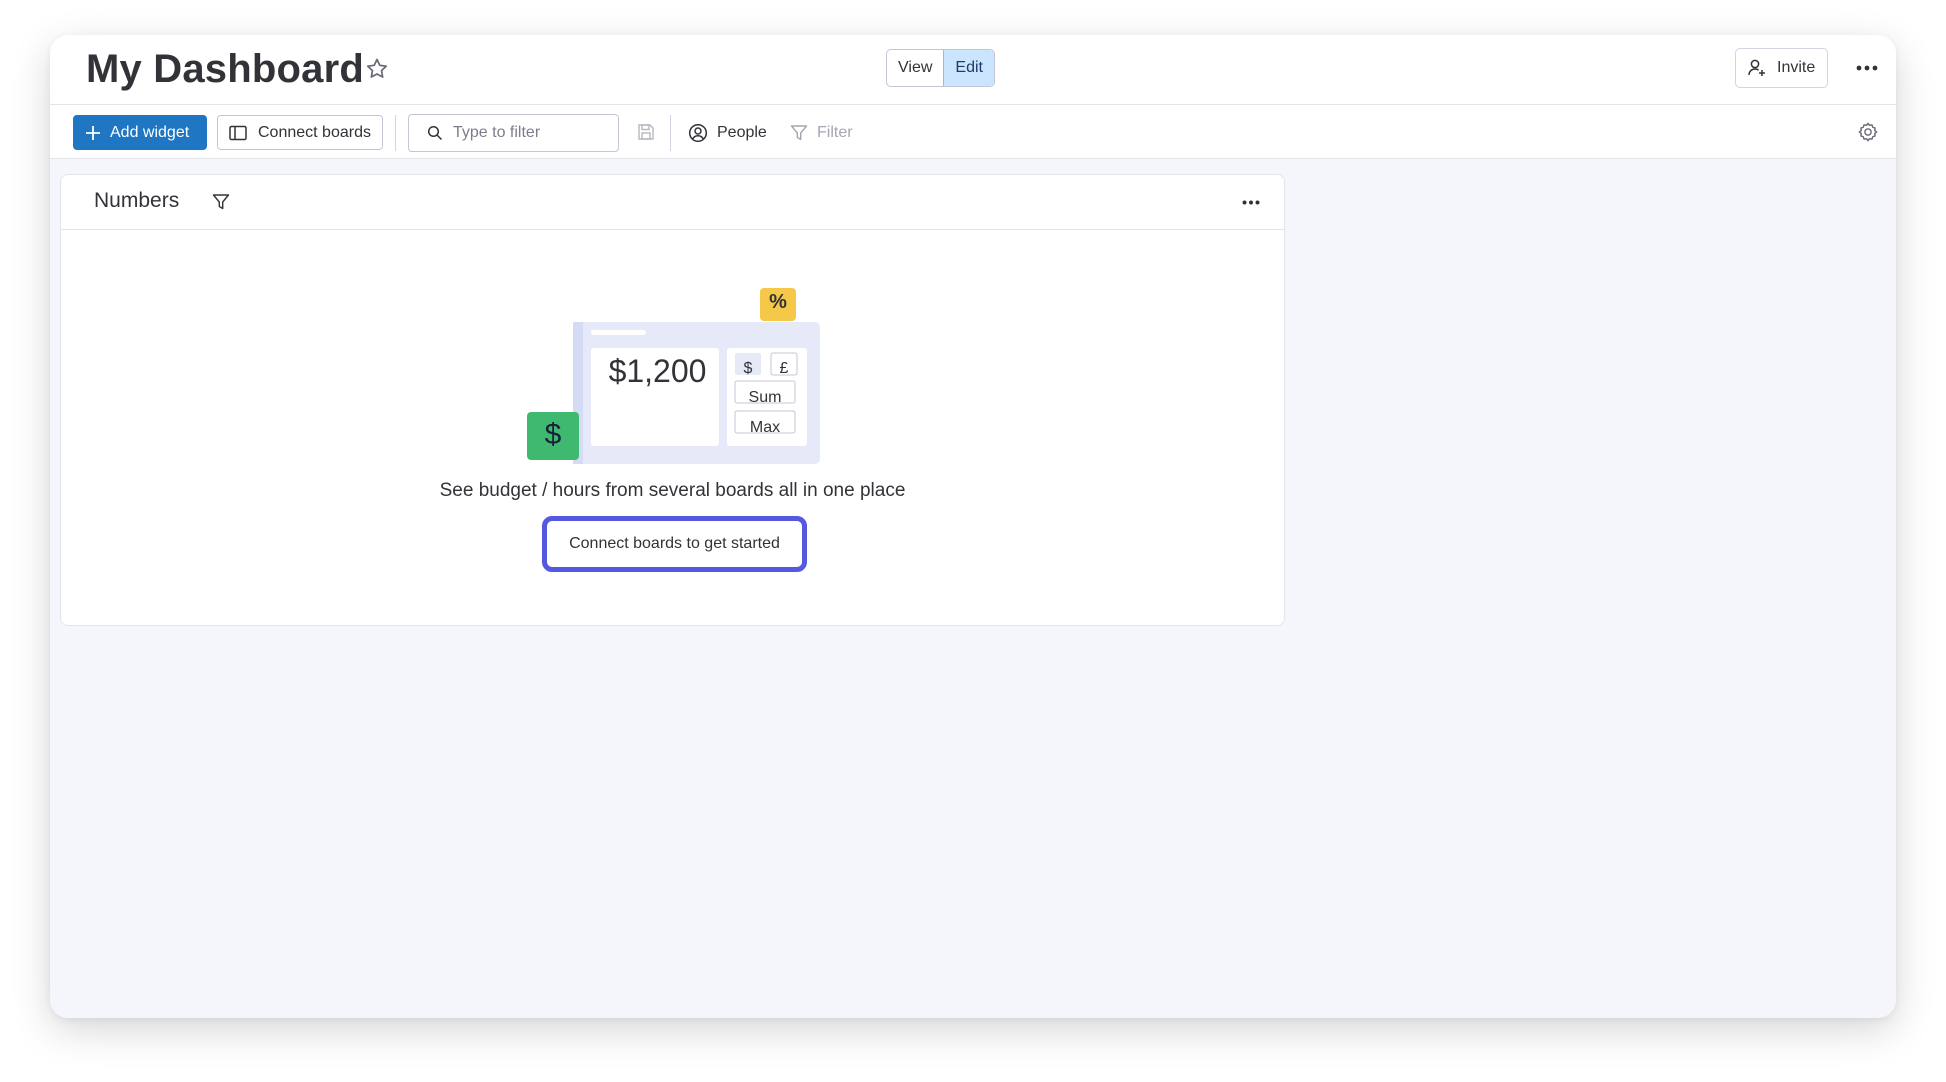 This screenshot has width=1946, height=1082. I want to click on board-icon, so click(238, 132).